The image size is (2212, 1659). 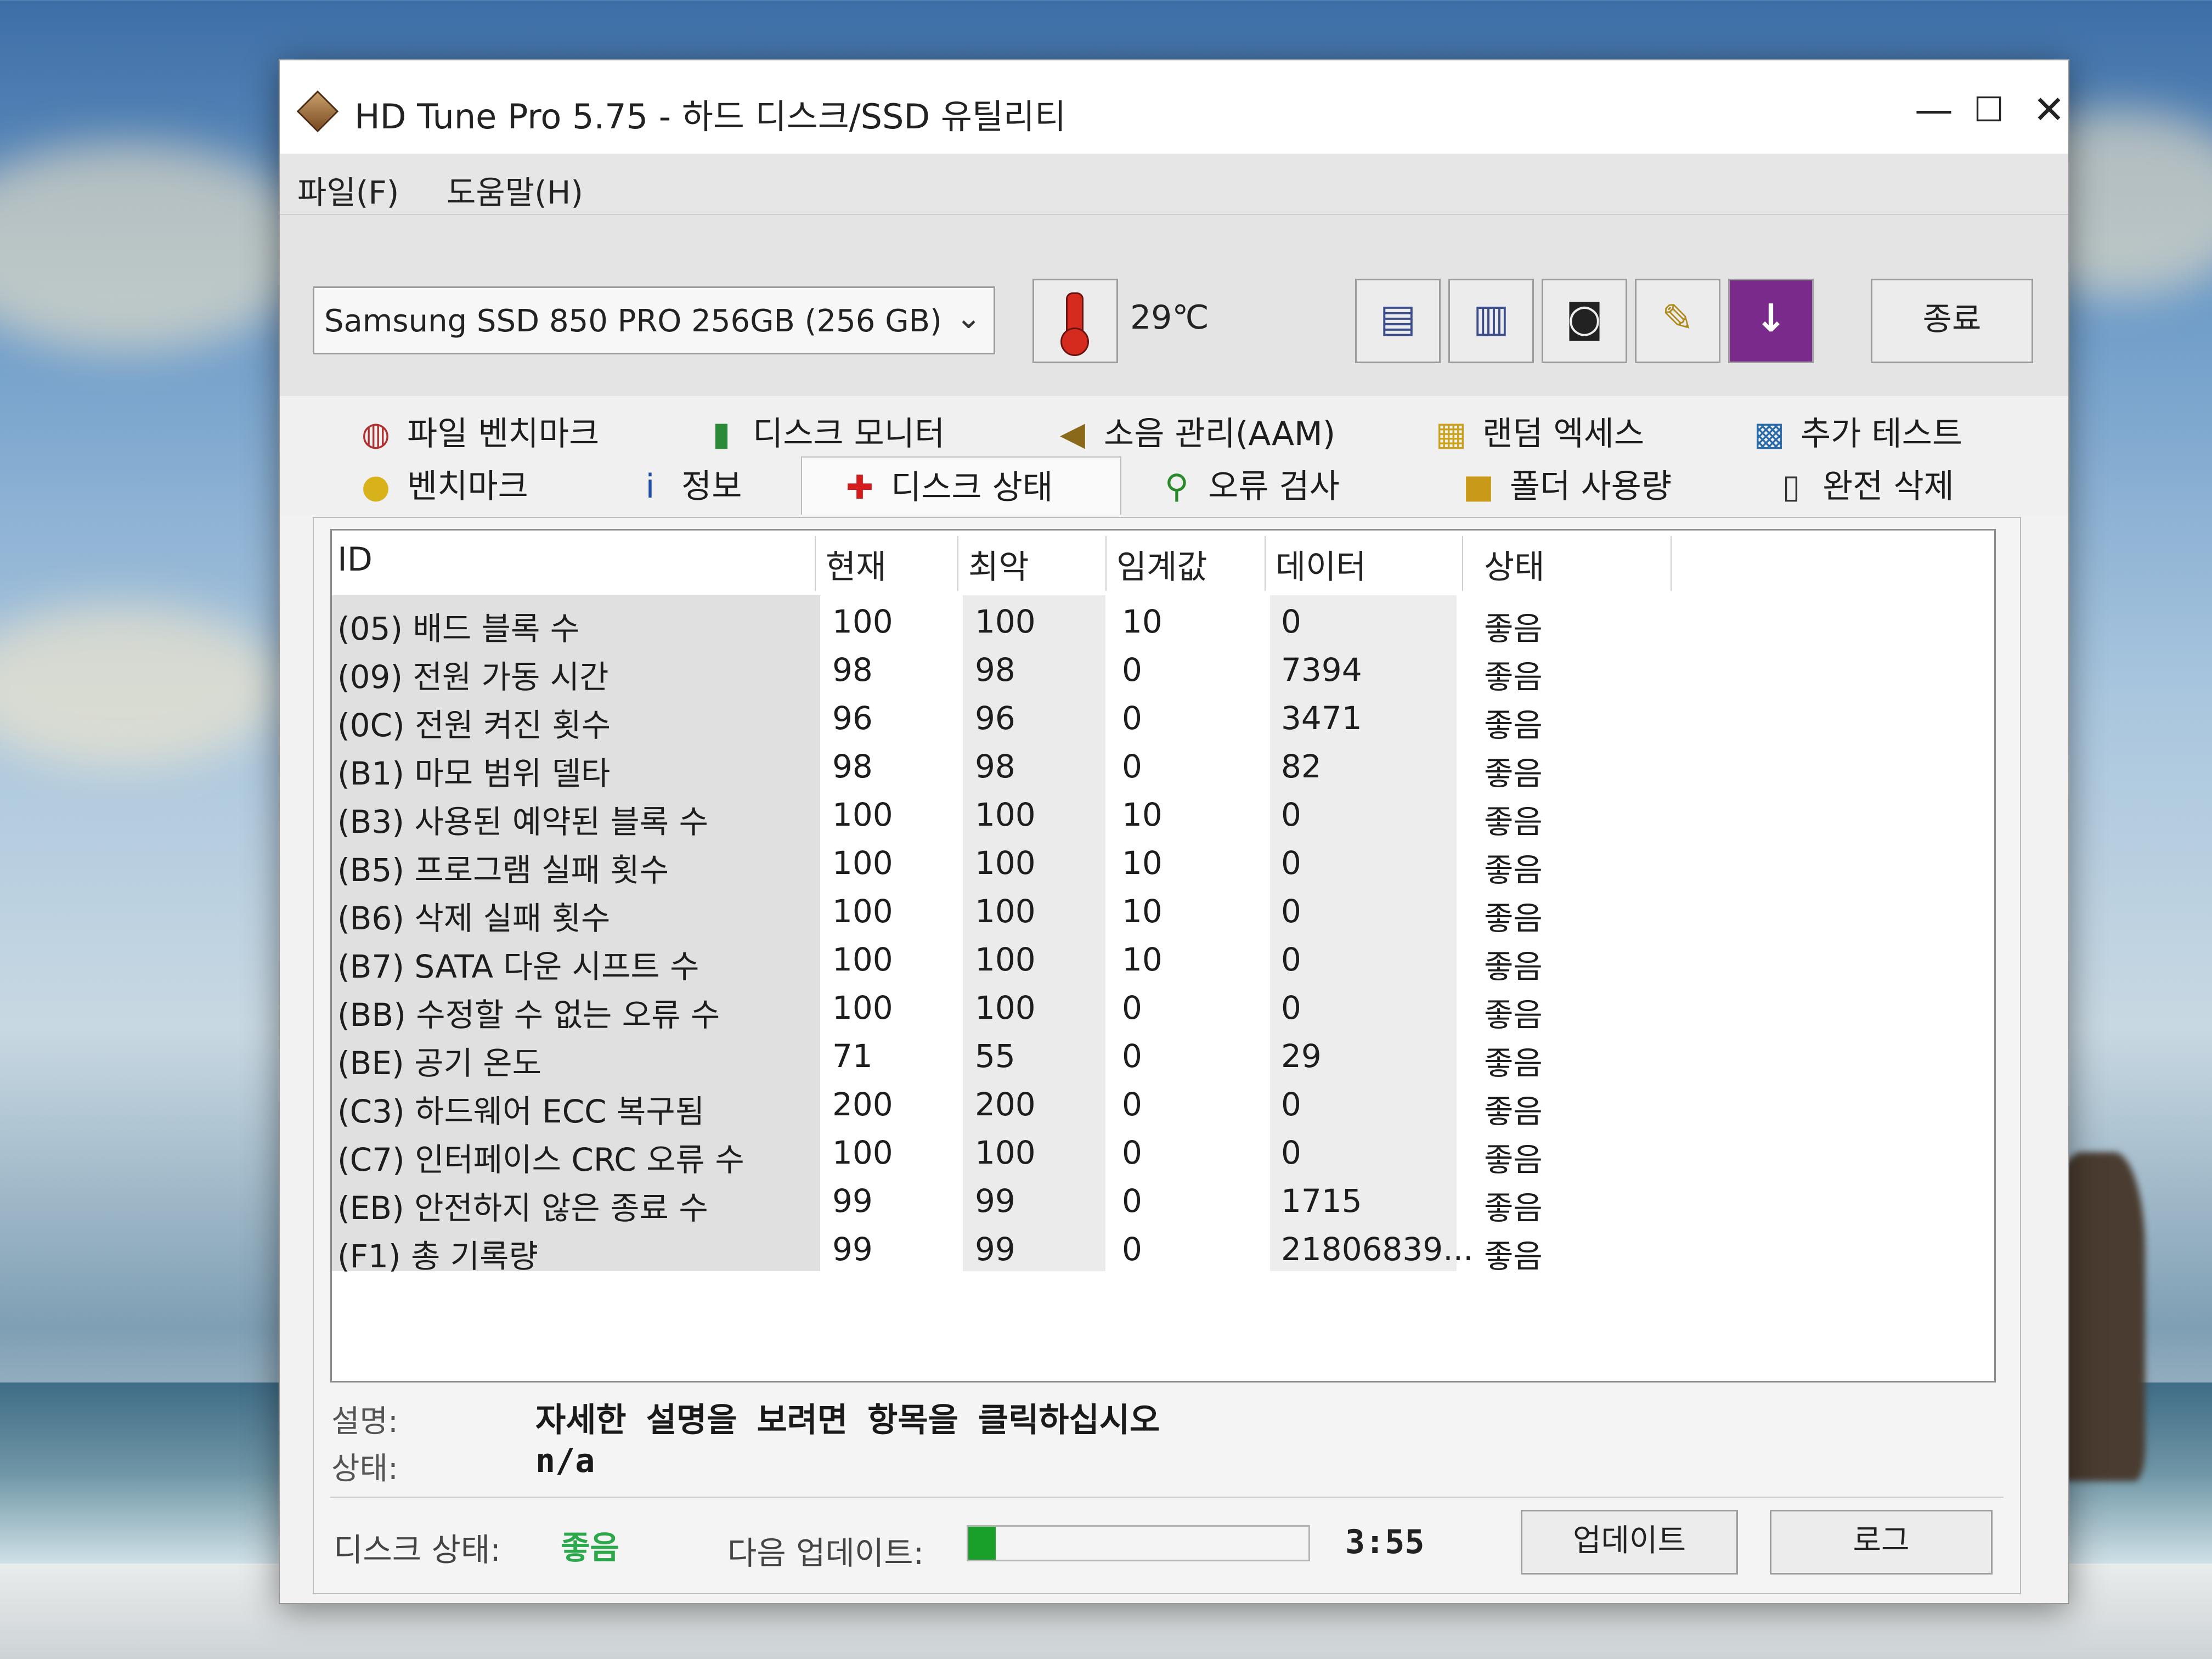 What do you see at coordinates (856, 564) in the screenshot?
I see `column-header-current: 현재` at bounding box center [856, 564].